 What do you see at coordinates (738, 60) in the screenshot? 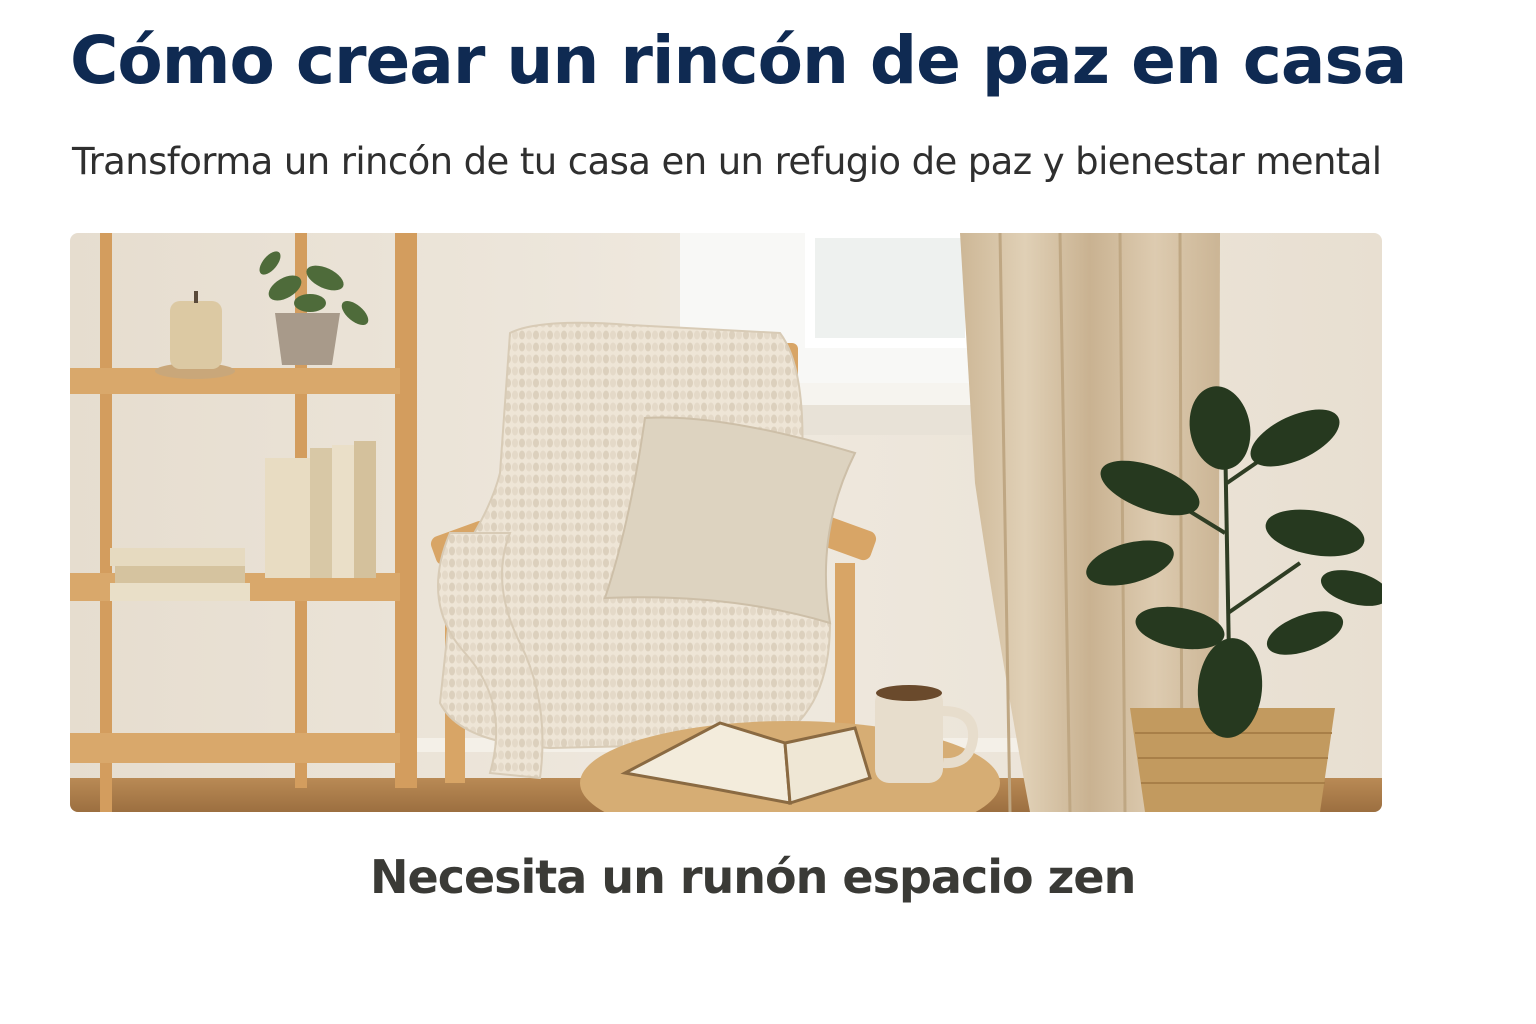
I see `page-title: Cómo crear un rincón de paz en casa` at bounding box center [738, 60].